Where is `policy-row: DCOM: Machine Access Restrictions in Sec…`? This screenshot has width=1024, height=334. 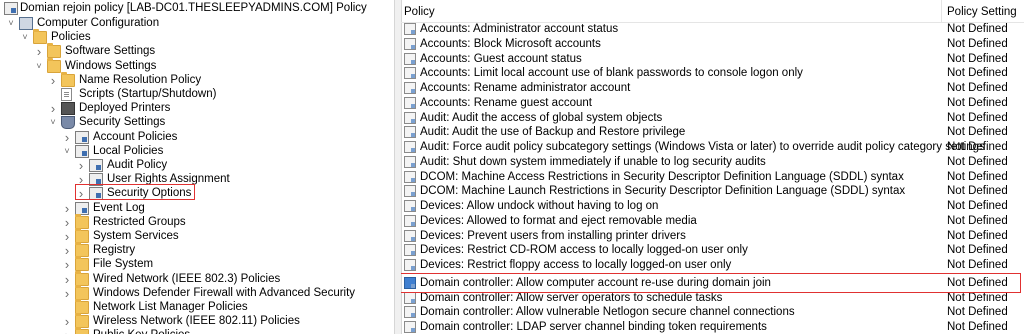
policy-row: DCOM: Machine Access Restrictions in Sec… is located at coordinates (712, 177).